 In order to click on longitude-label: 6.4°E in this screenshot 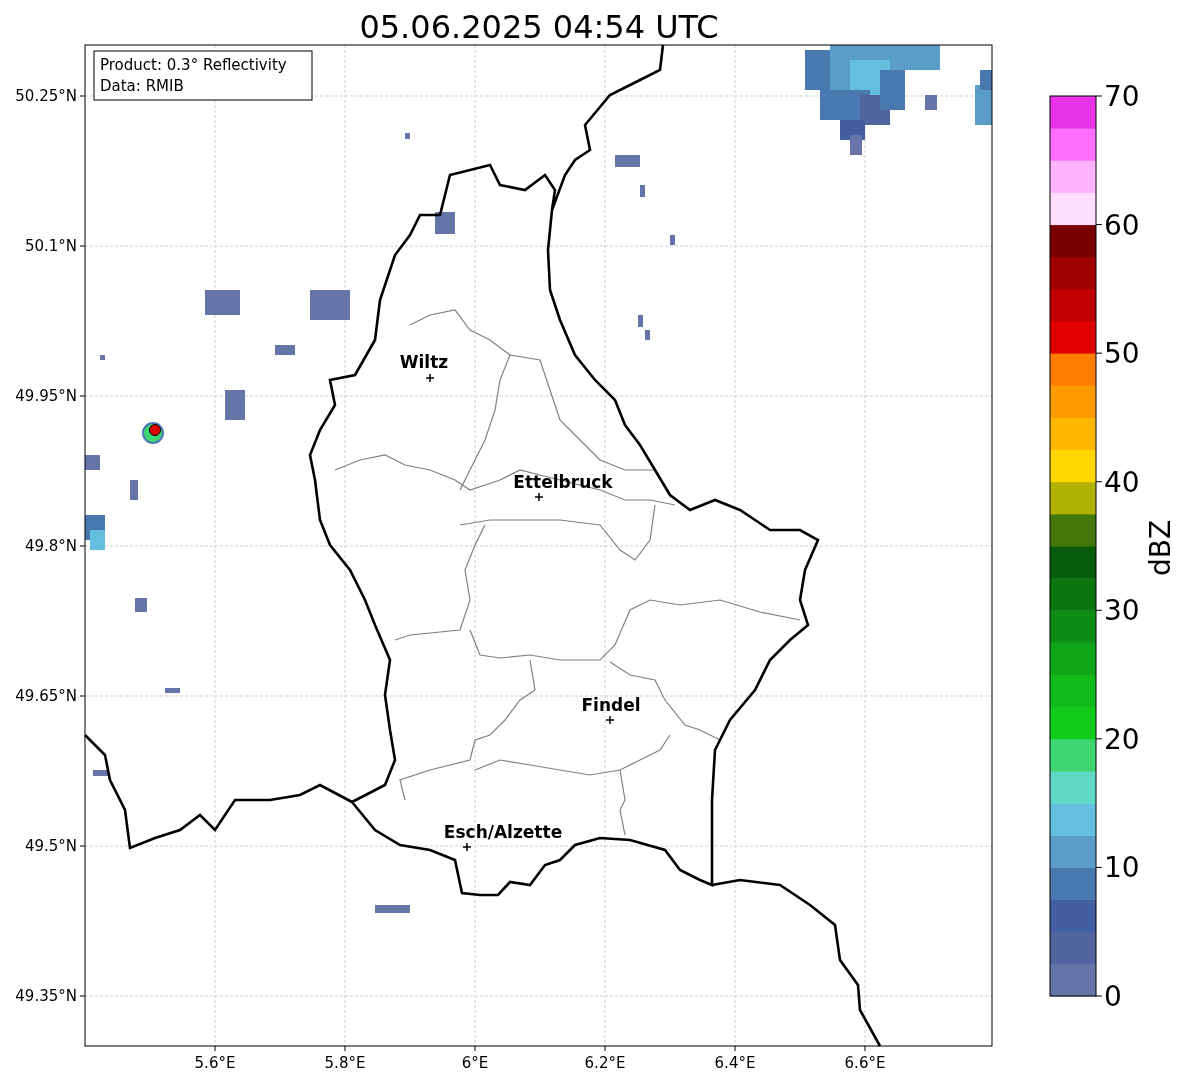, I will do `click(735, 1063)`.